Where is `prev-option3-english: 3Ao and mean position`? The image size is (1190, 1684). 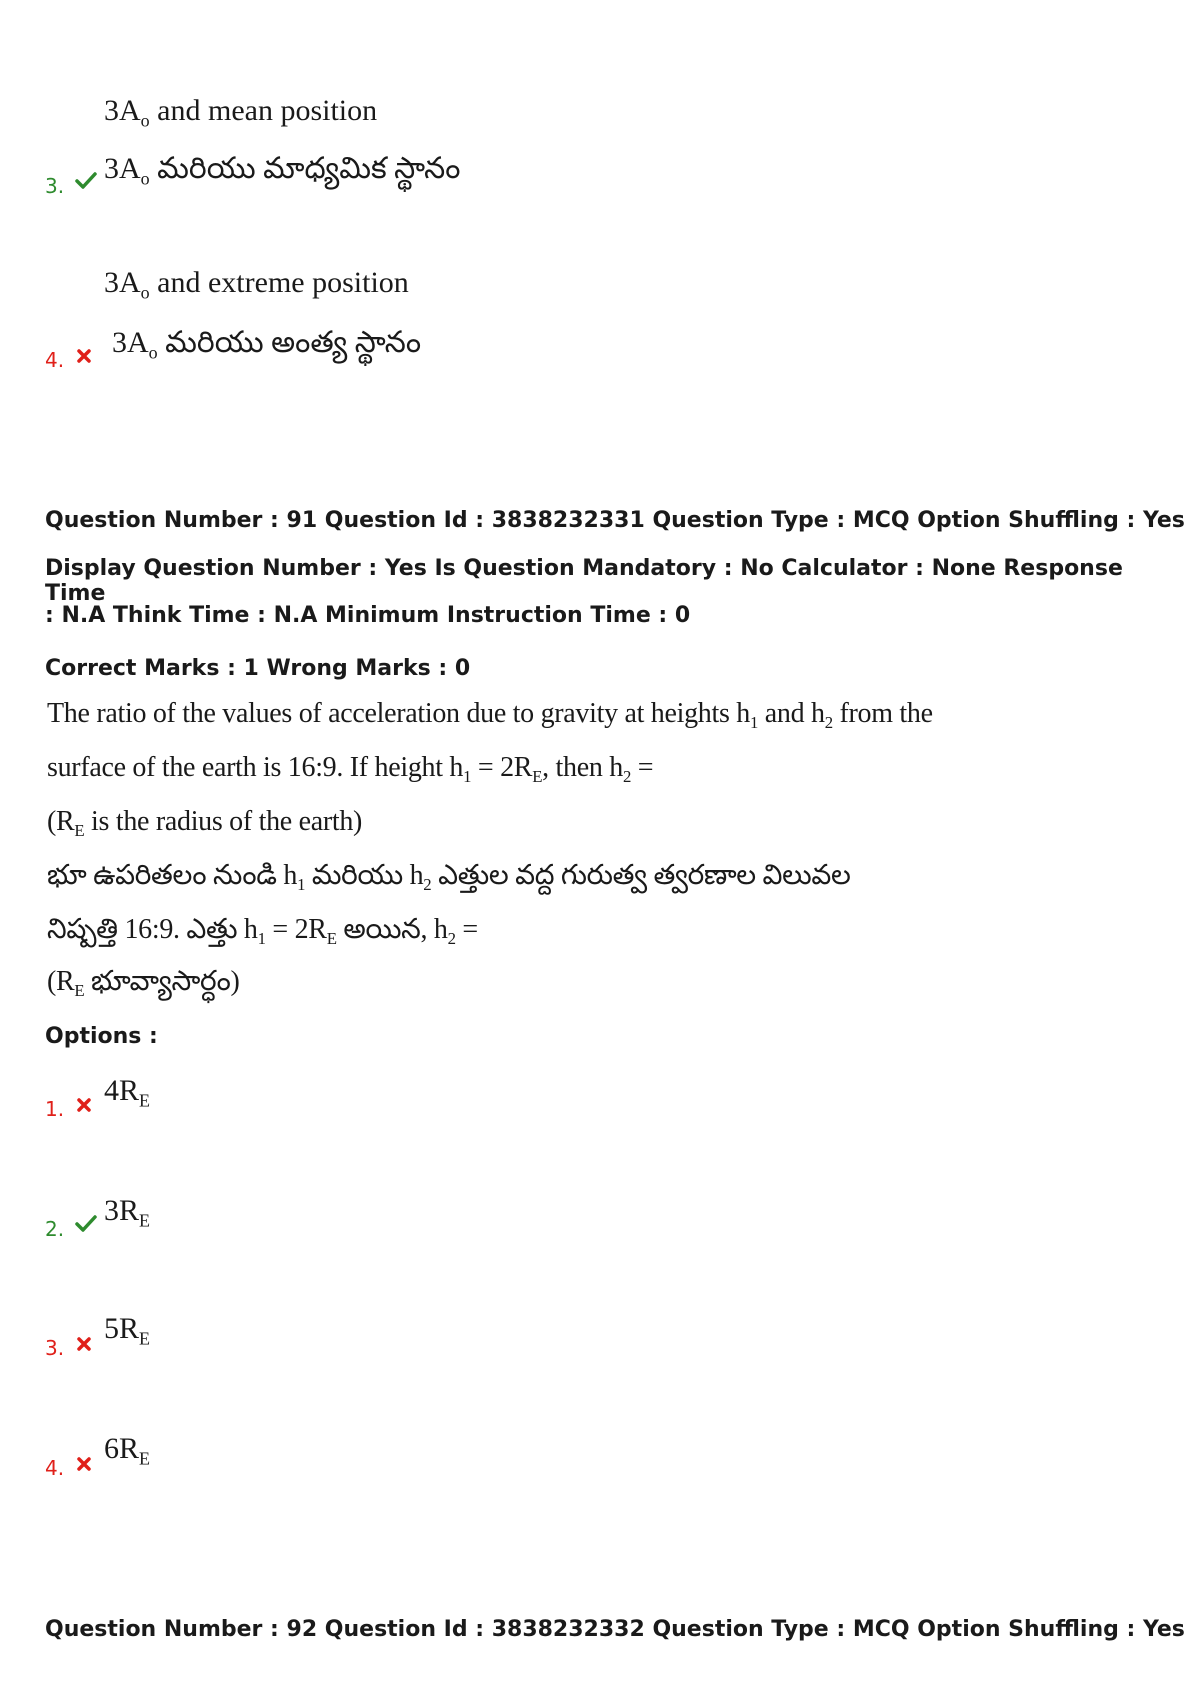
prev-option3-english: 3Ao and mean position is located at coordinates (241, 112).